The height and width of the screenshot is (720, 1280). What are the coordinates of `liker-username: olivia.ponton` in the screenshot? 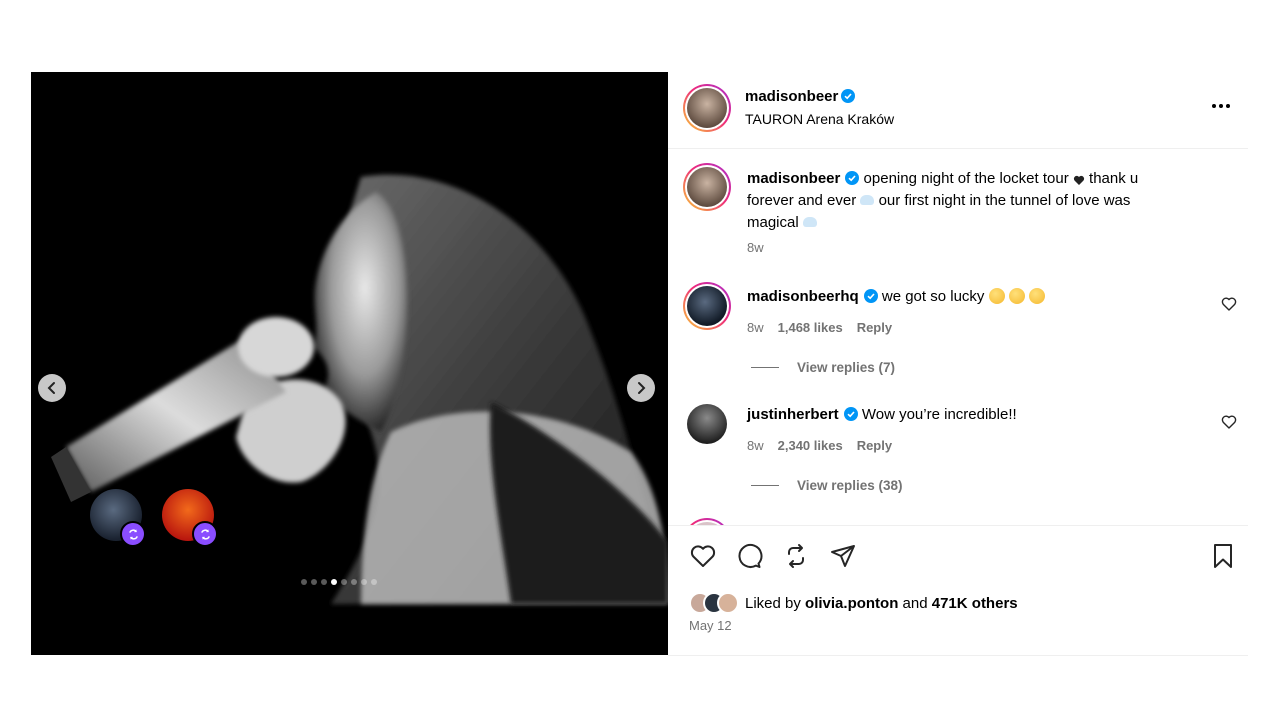 It's located at (851, 603).